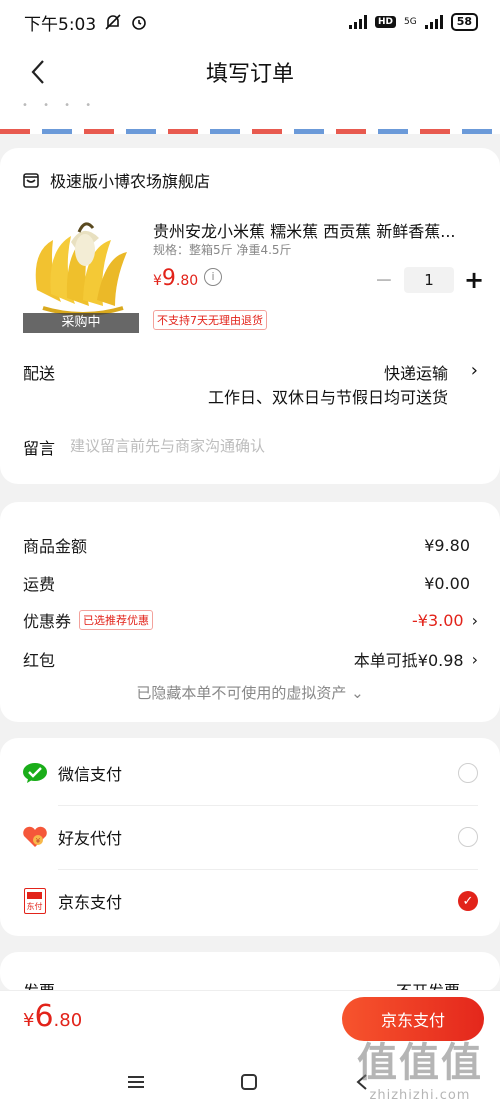  I want to click on wechat-pay-radio, so click(468, 773).